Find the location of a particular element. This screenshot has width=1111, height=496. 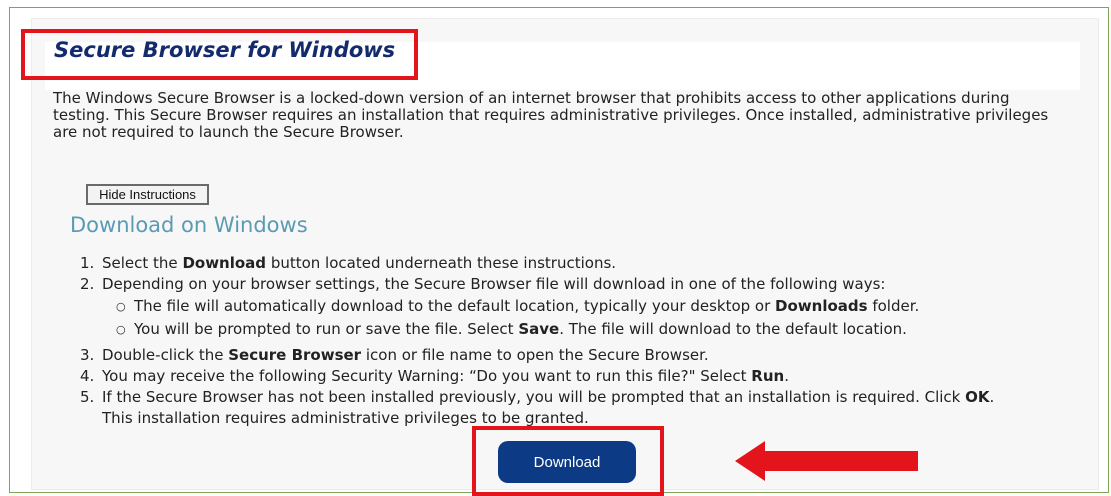

step-text: . is located at coordinates (786, 376).